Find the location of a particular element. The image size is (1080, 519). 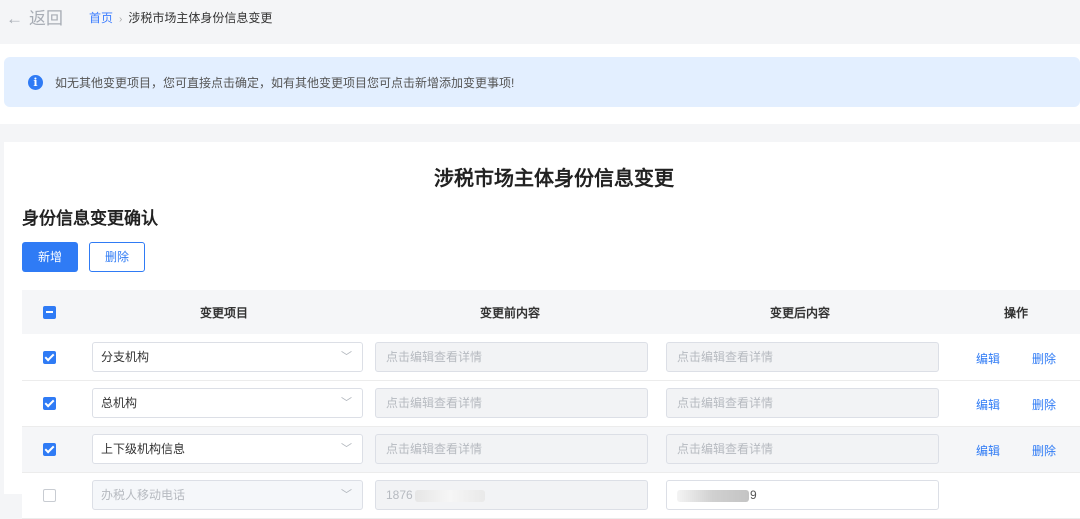

change-item-select: 分支机构 ﹀ is located at coordinates (227, 357).